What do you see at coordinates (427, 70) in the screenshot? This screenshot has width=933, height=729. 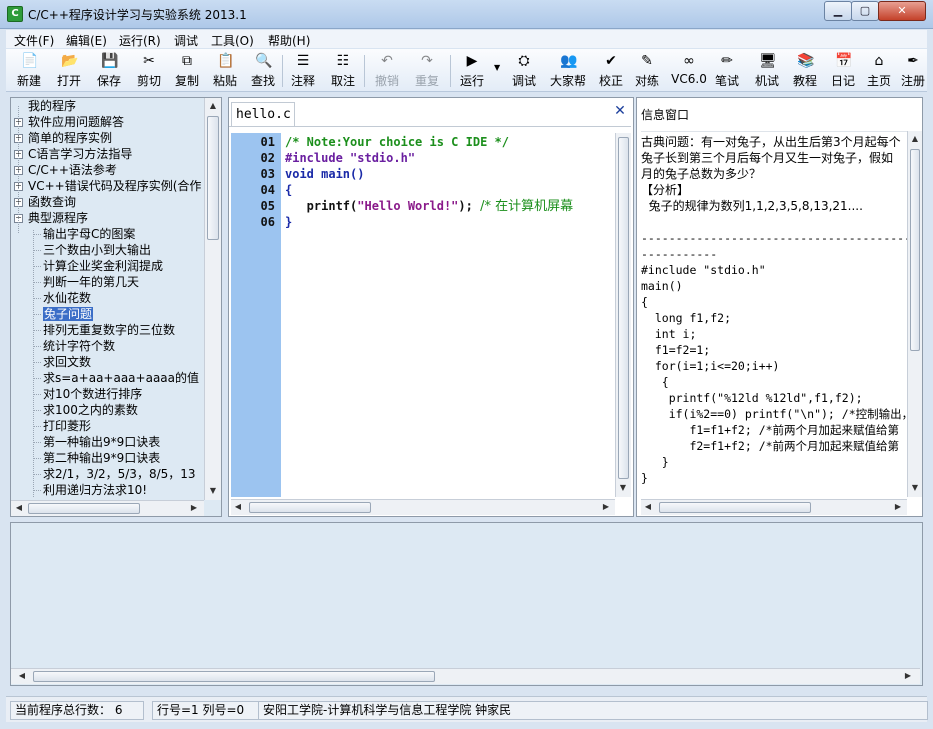 I see `toolbar-redo-button: ↷ 重复` at bounding box center [427, 70].